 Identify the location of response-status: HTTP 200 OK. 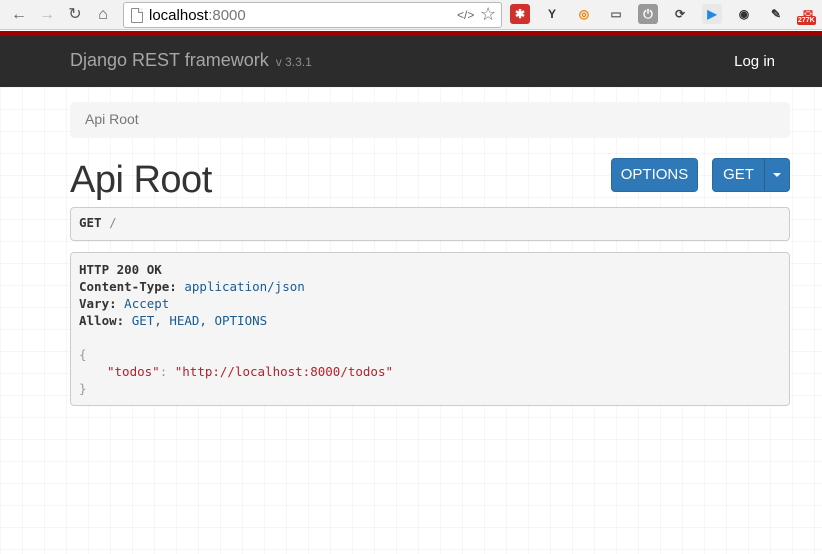
(120, 269).